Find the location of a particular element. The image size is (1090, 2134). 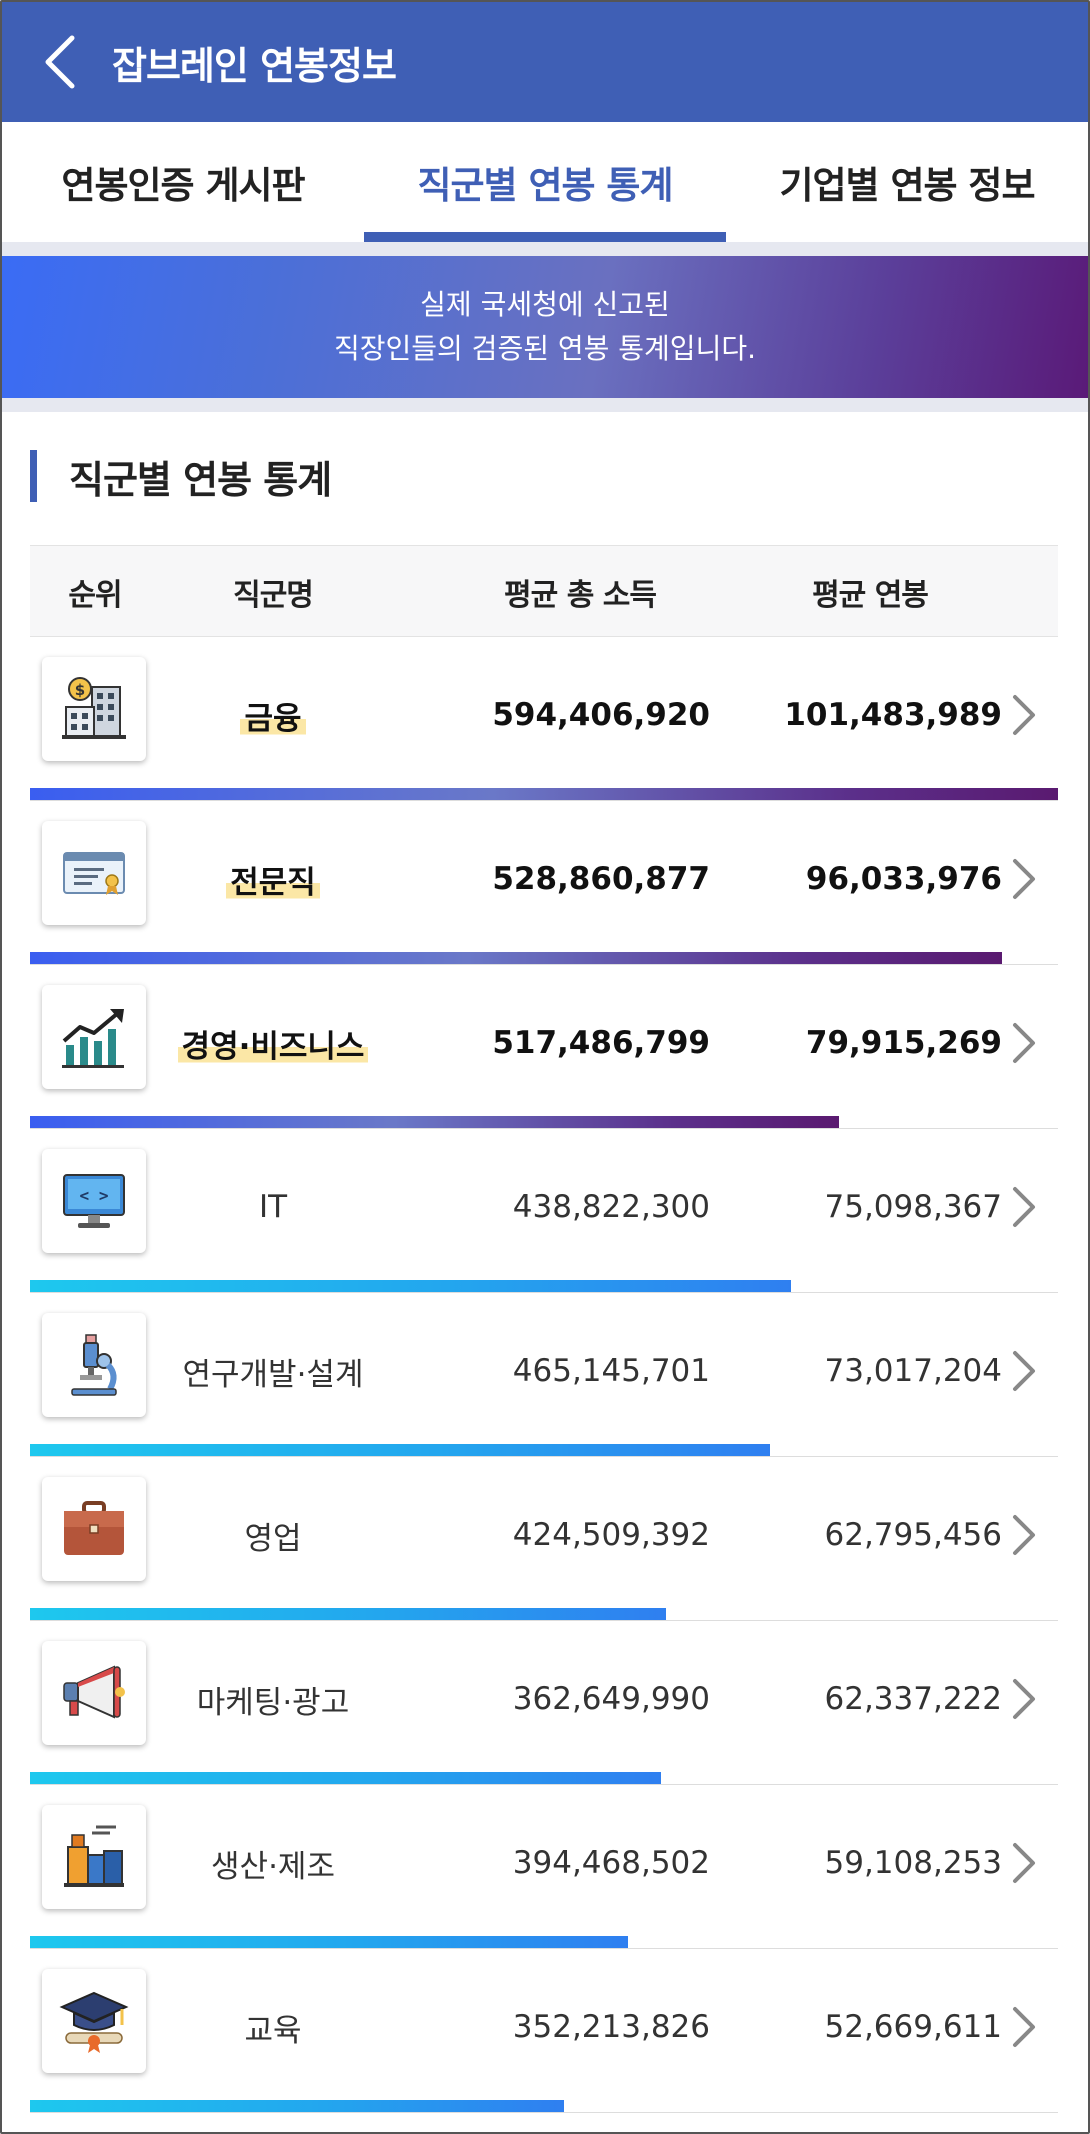

briefcase-icon is located at coordinates (94, 1528).